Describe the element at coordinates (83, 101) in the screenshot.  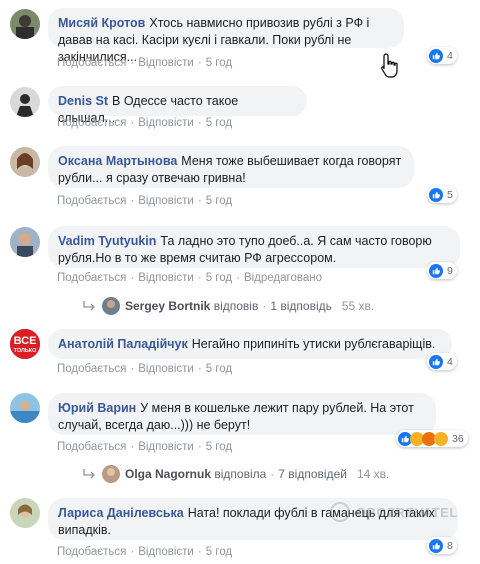
I see `comment-author: Denis St` at that location.